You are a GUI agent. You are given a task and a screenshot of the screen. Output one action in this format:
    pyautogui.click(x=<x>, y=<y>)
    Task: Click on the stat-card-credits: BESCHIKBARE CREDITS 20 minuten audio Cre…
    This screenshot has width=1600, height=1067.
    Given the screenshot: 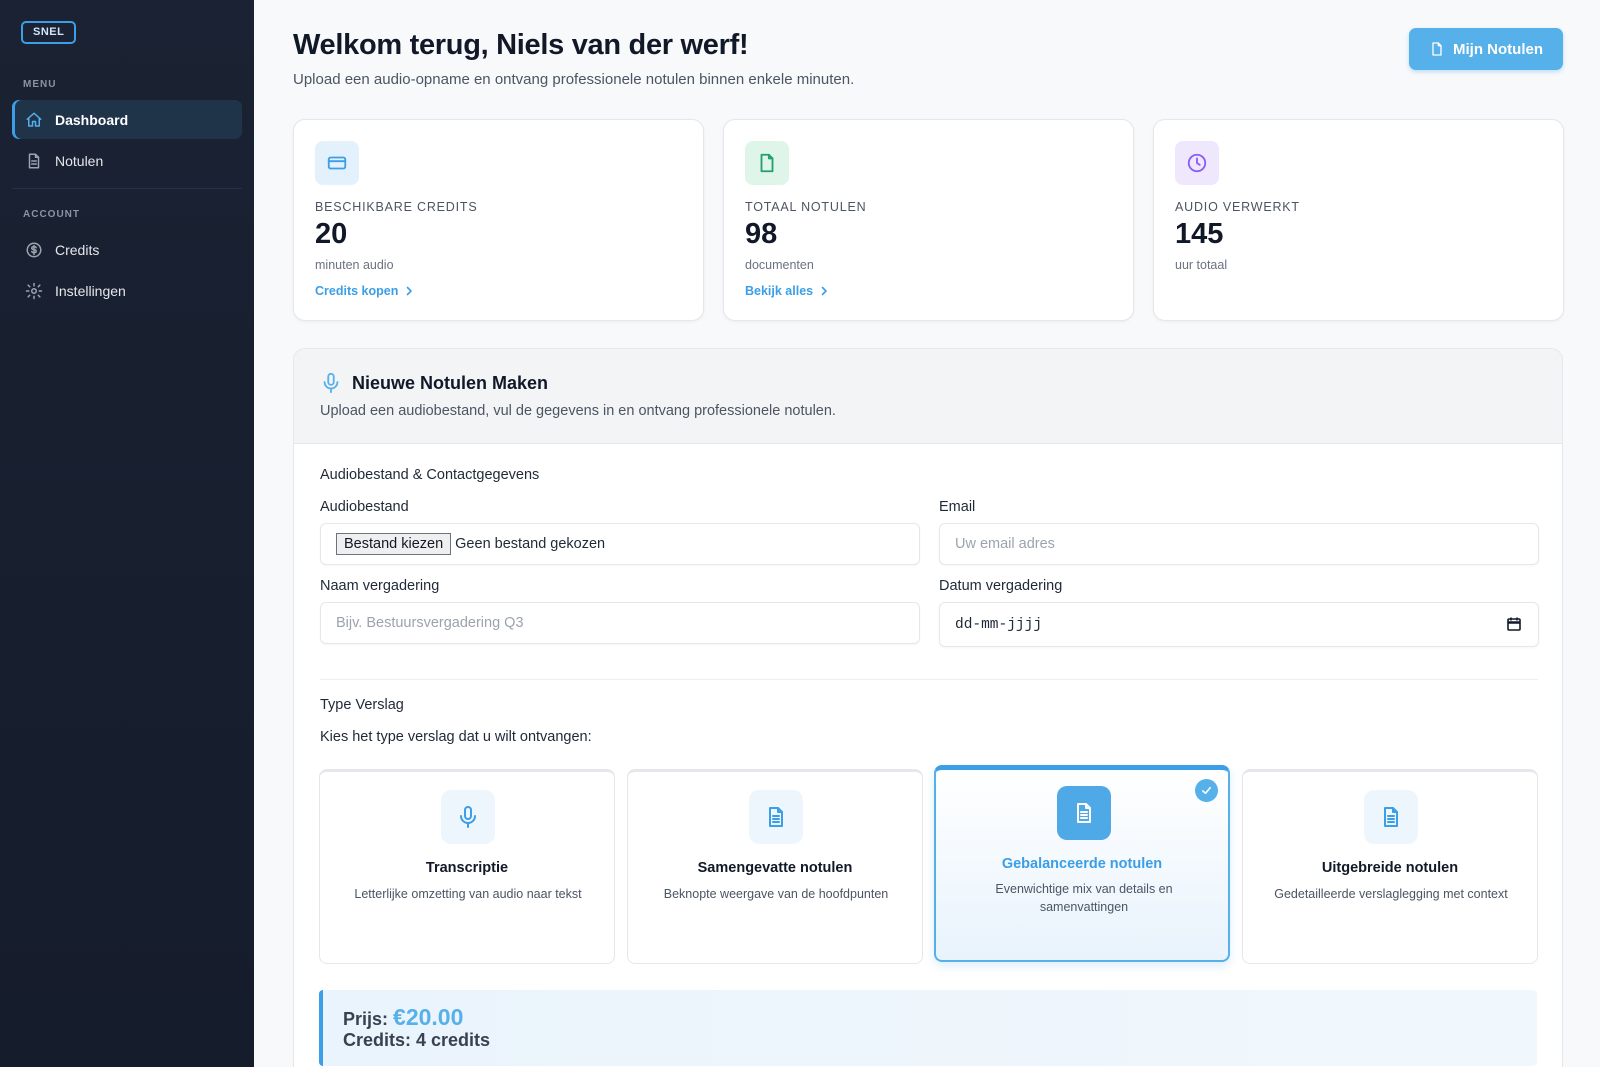 What is the action you would take?
    pyautogui.click(x=498, y=220)
    